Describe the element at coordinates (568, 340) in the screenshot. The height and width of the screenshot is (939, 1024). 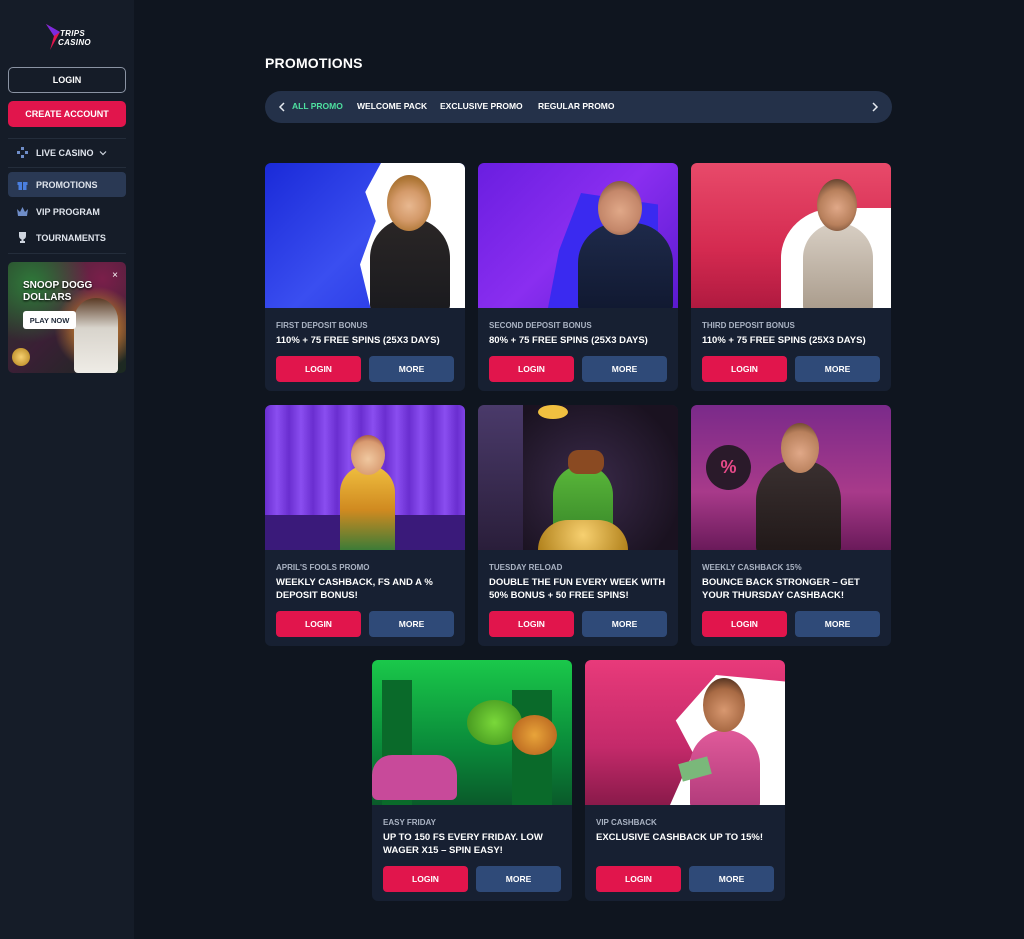
I see `promo-title: 80% + 75 FREE SPINS (25X3 DAYS)` at that location.